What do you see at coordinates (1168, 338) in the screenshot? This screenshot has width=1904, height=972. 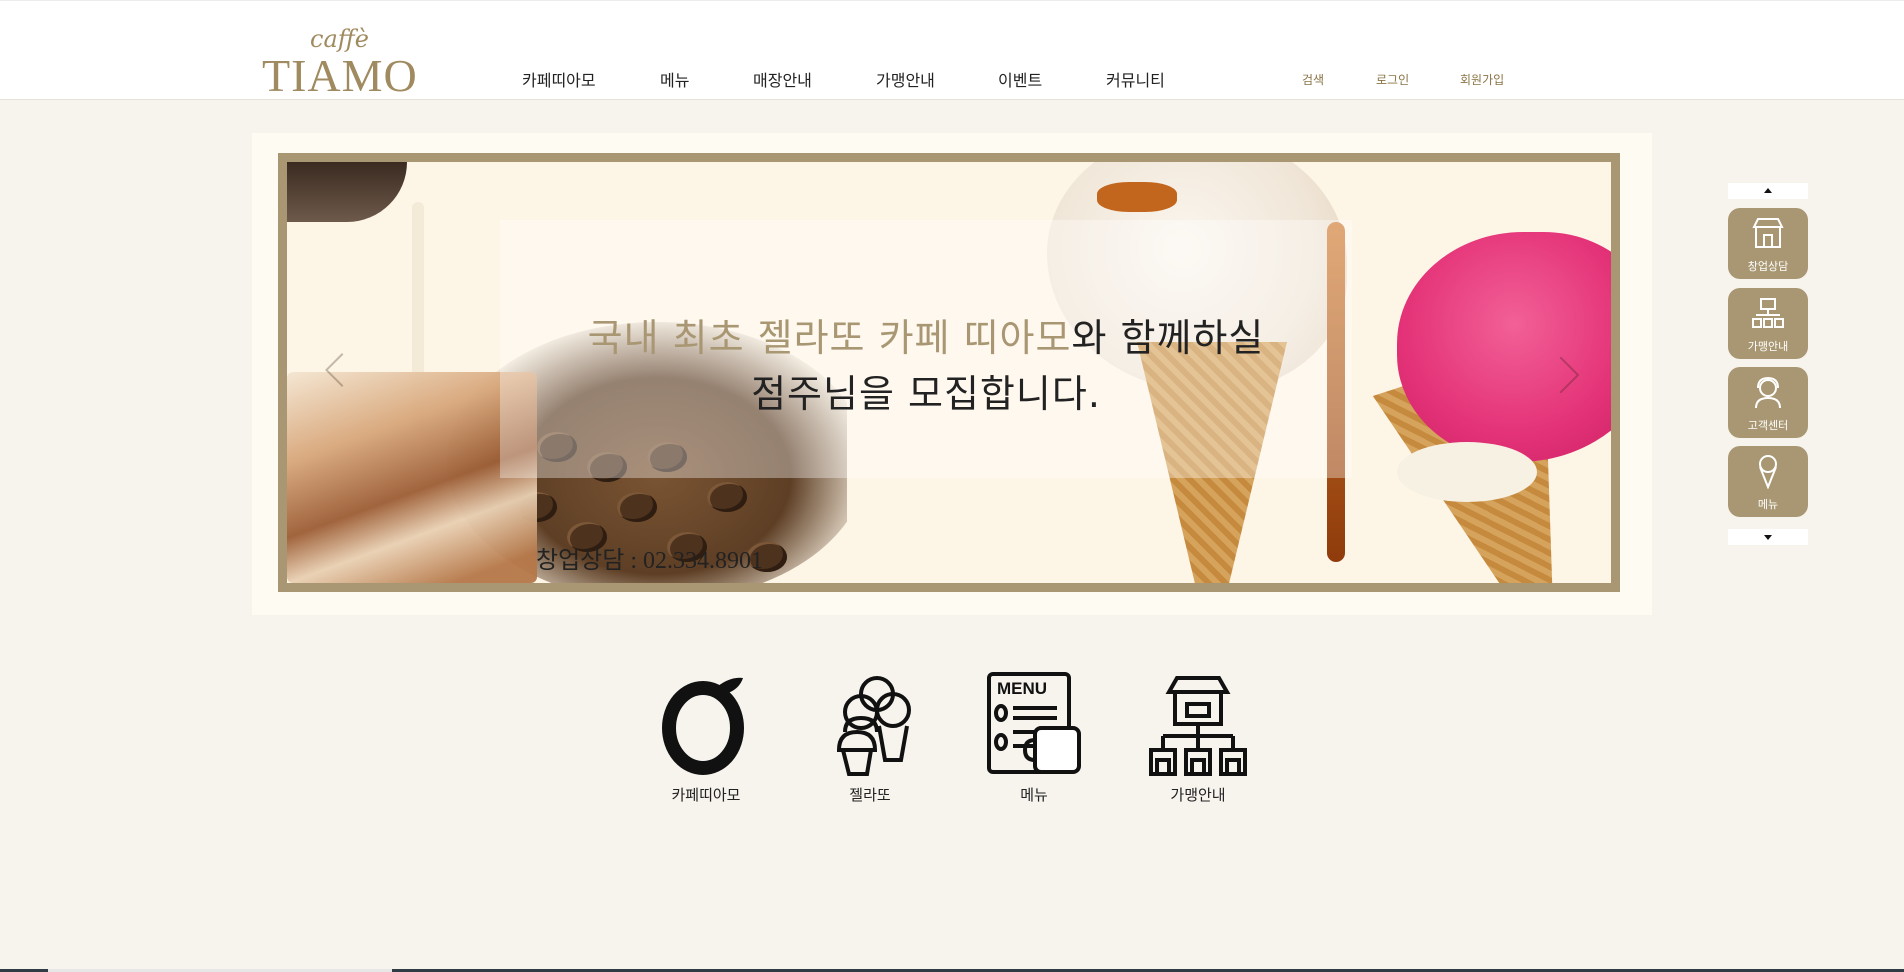 I see `hero-headline-rest: 와 함께하실` at bounding box center [1168, 338].